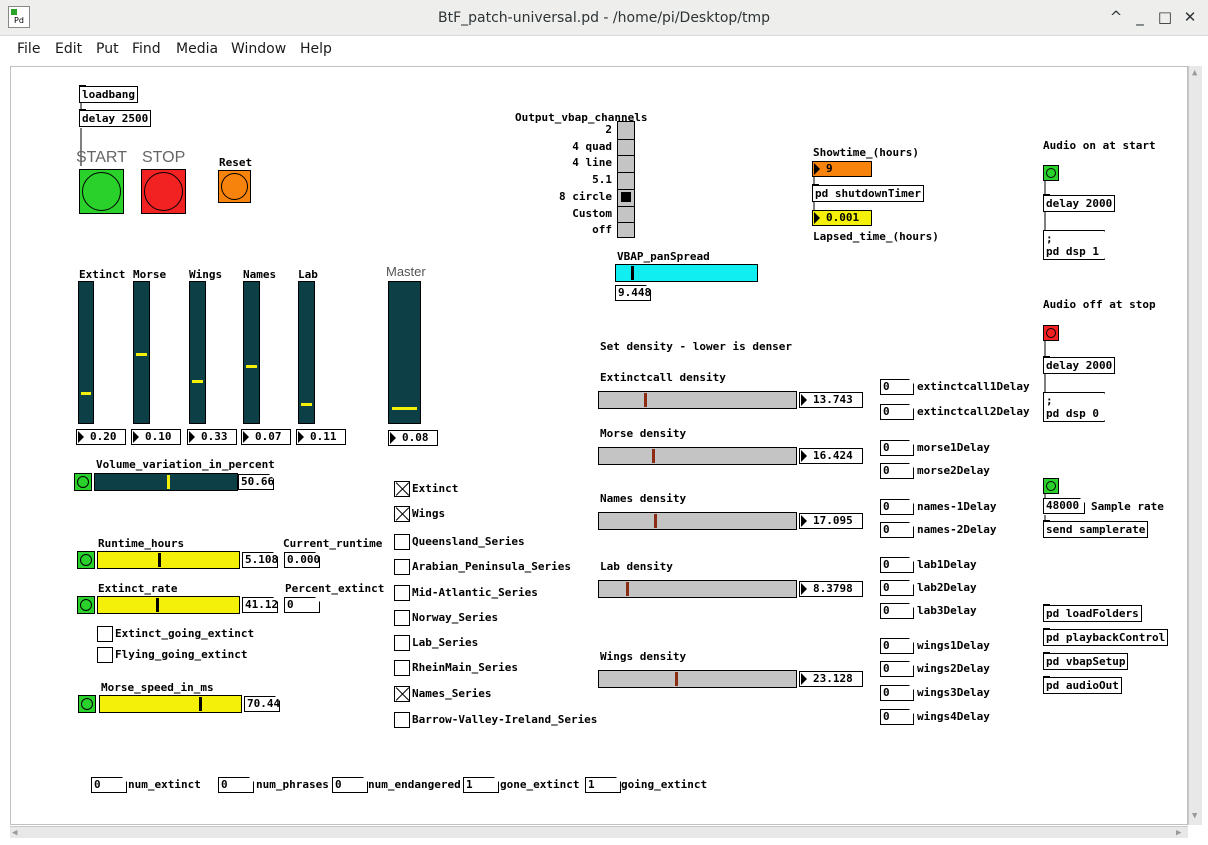 This screenshot has height=845, width=1208. Describe the element at coordinates (262, 704) in the screenshot. I see `morse-speed-number: 70.44` at that location.